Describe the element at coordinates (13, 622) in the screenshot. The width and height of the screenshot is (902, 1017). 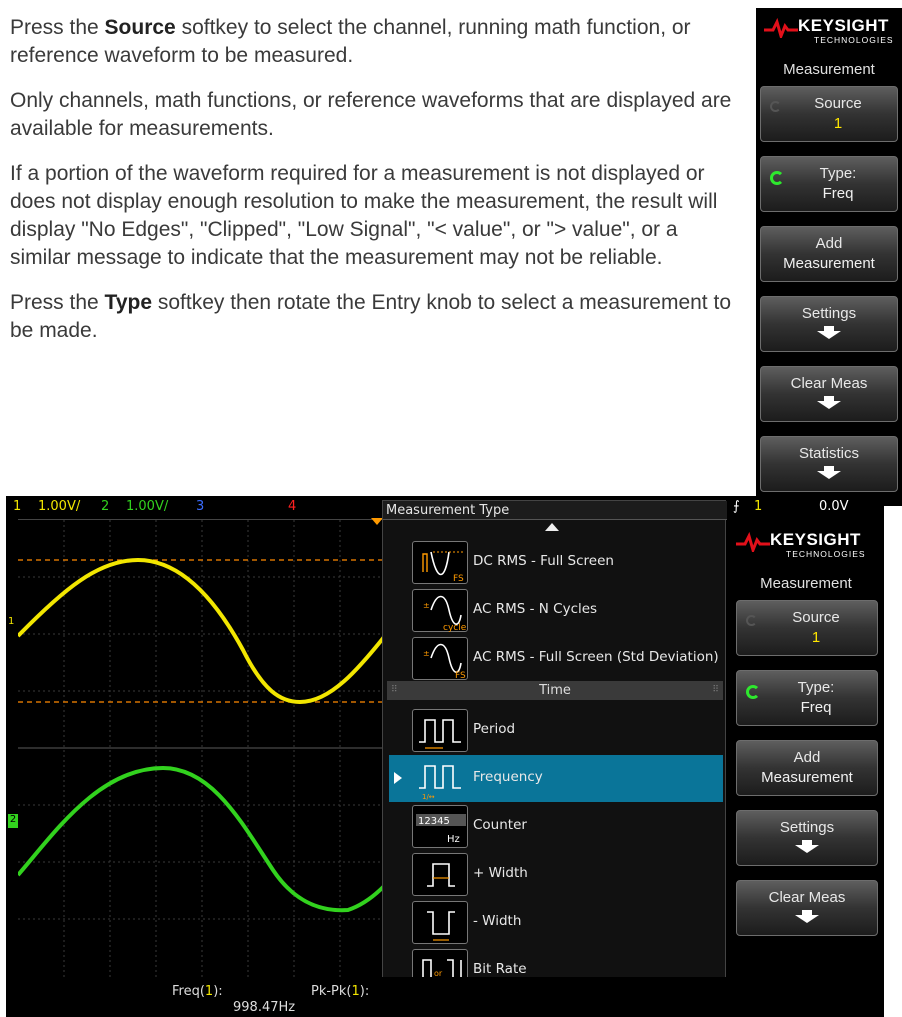
I see `ch1-ground-marker: 1` at that location.